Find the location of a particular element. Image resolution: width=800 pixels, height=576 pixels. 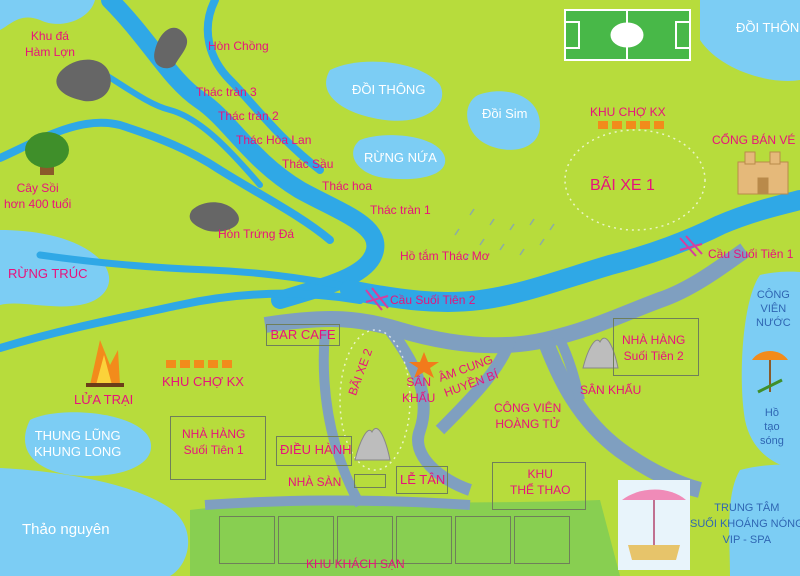

label-thac-tran-2: Thác tràn 2 is located at coordinates (248, 116).